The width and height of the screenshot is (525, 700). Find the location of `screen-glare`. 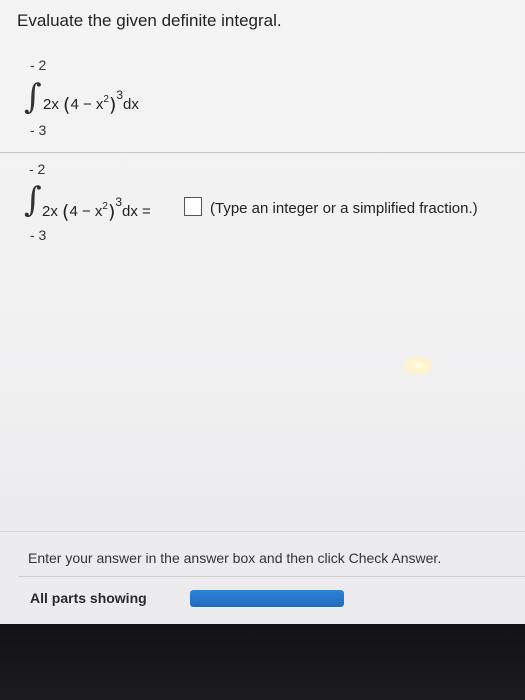

screen-glare is located at coordinates (418, 366).